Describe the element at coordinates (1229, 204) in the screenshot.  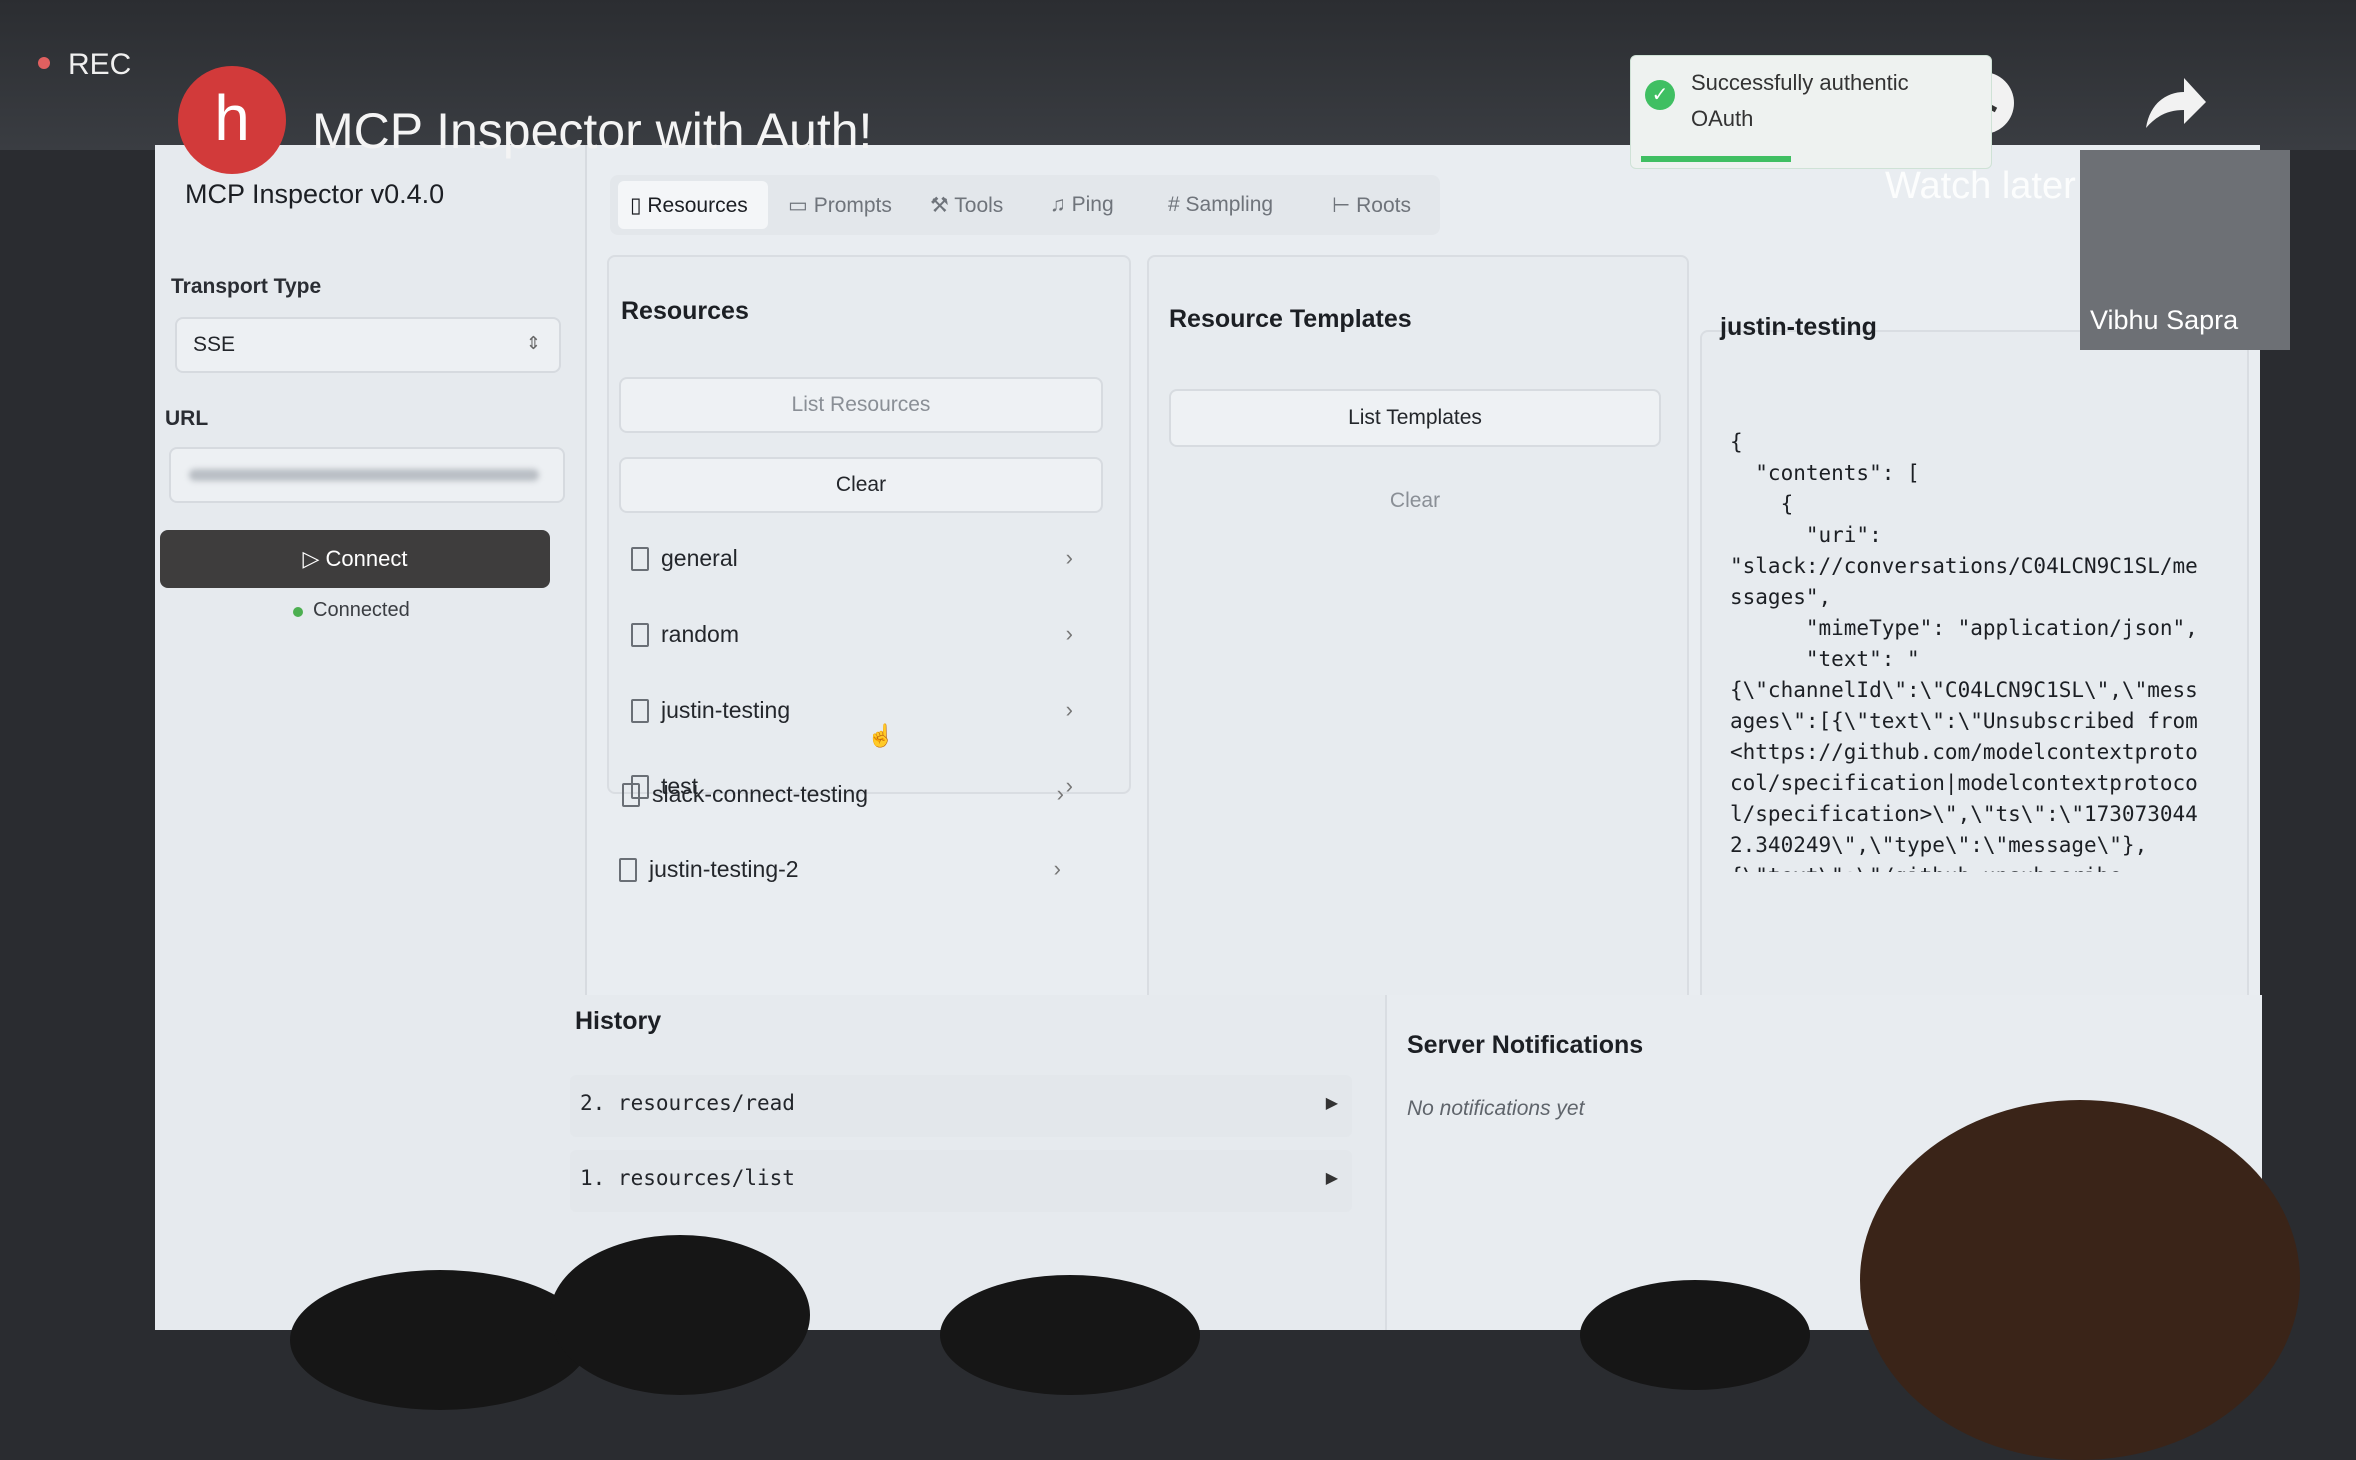
I see `tab-label: Sampling` at that location.